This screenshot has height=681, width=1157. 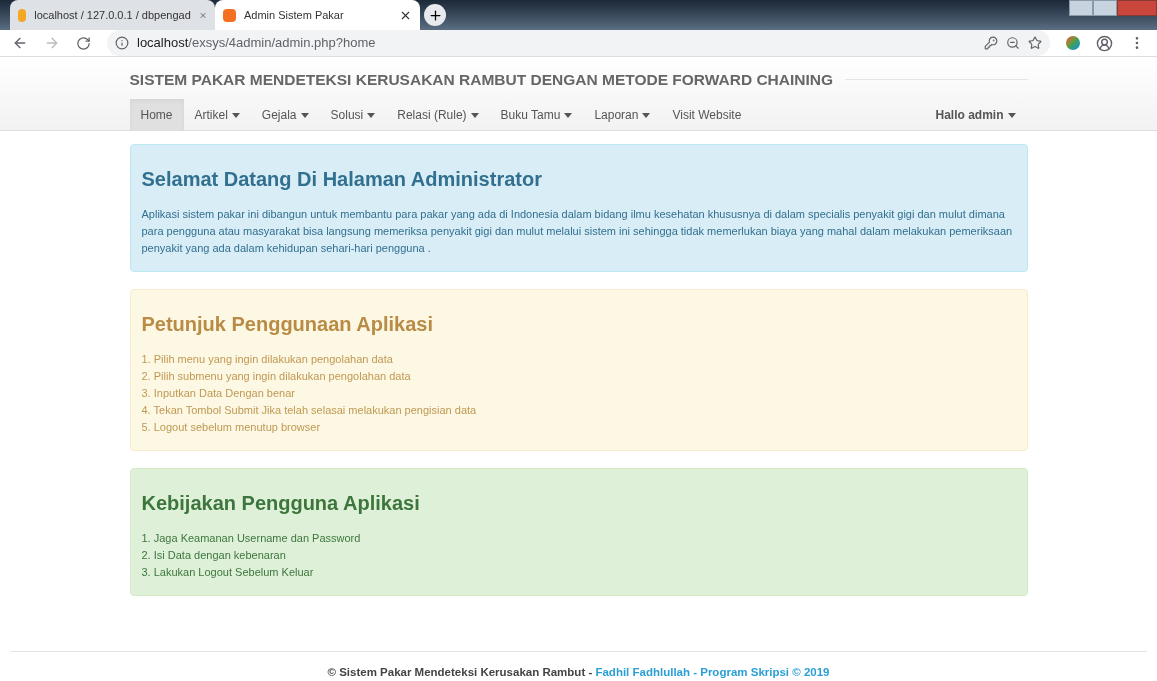 What do you see at coordinates (577, 231) in the screenshot?
I see `panel-text: Aplikasi sistem pakar ini dibangun untuk membantu para pakar yang ada di Indonesia dalam bidang ilmu kesehatan khususnya di dalam specialis penyakit gigi dan mulut dimana para pengguna atau masyarakat bisa langsung memeriksa penyakit gigi dan mulut melalui sistem ini sehingga tidak memerlukan biaya yang mahal dalam melakukan pemeriksaan penyakit yang ada dalam kehidupan sehari-hari pengguna .` at bounding box center [577, 231].